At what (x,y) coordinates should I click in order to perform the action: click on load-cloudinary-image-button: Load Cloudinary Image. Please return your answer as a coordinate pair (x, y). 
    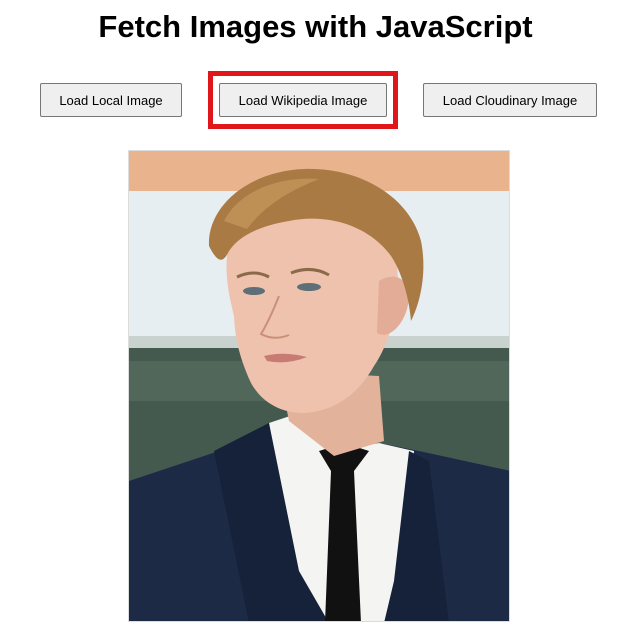
    Looking at the image, I should click on (510, 100).